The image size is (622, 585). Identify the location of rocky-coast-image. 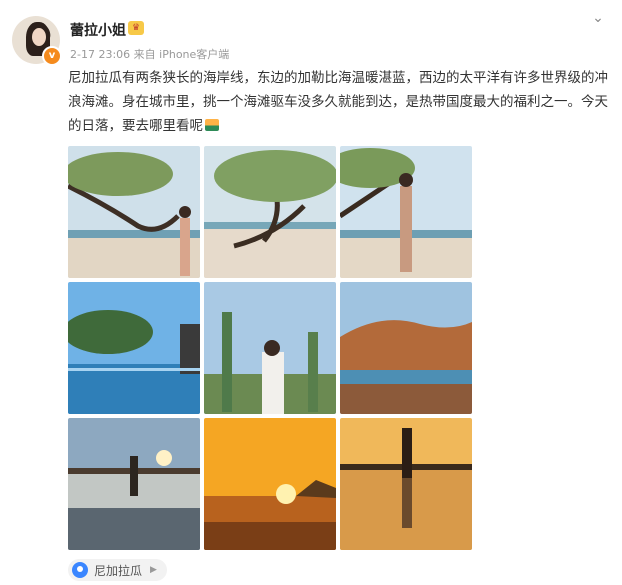
(406, 348).